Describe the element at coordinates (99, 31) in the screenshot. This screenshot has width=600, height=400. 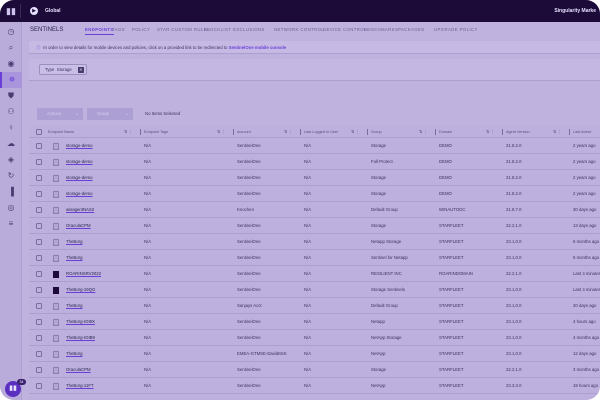
I see `tab-endpoints: ENDPOINTS` at that location.